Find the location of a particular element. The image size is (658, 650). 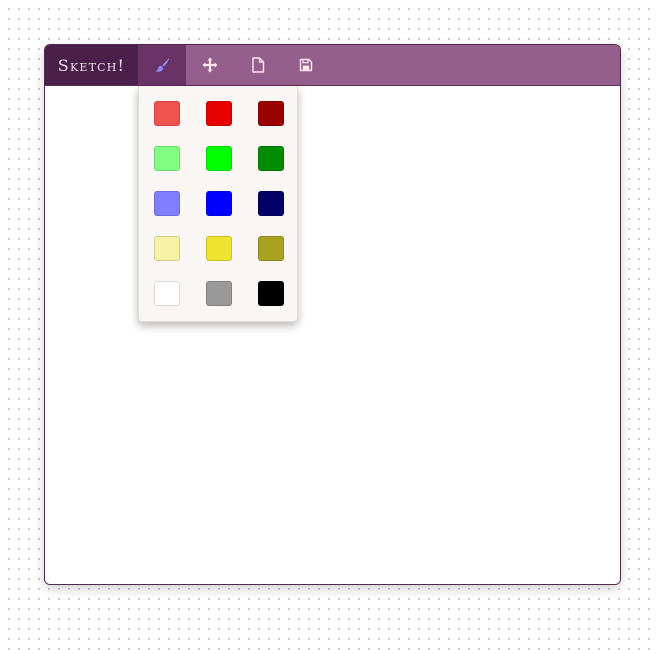

color-palette-dropdown is located at coordinates (218, 204).